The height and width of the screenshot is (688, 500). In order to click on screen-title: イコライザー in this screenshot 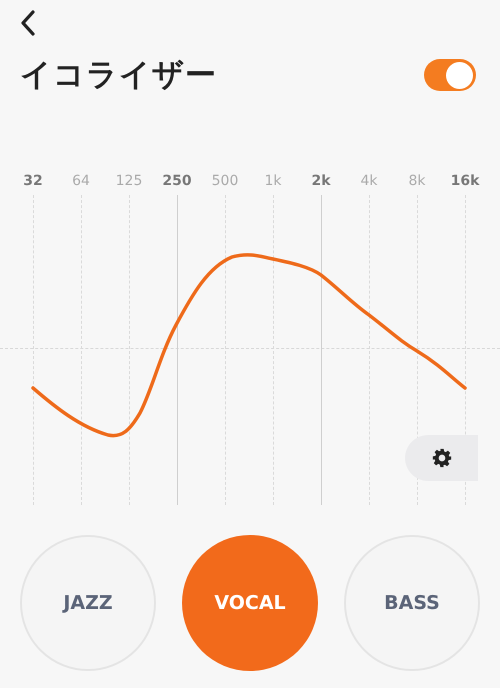, I will do `click(118, 75)`.